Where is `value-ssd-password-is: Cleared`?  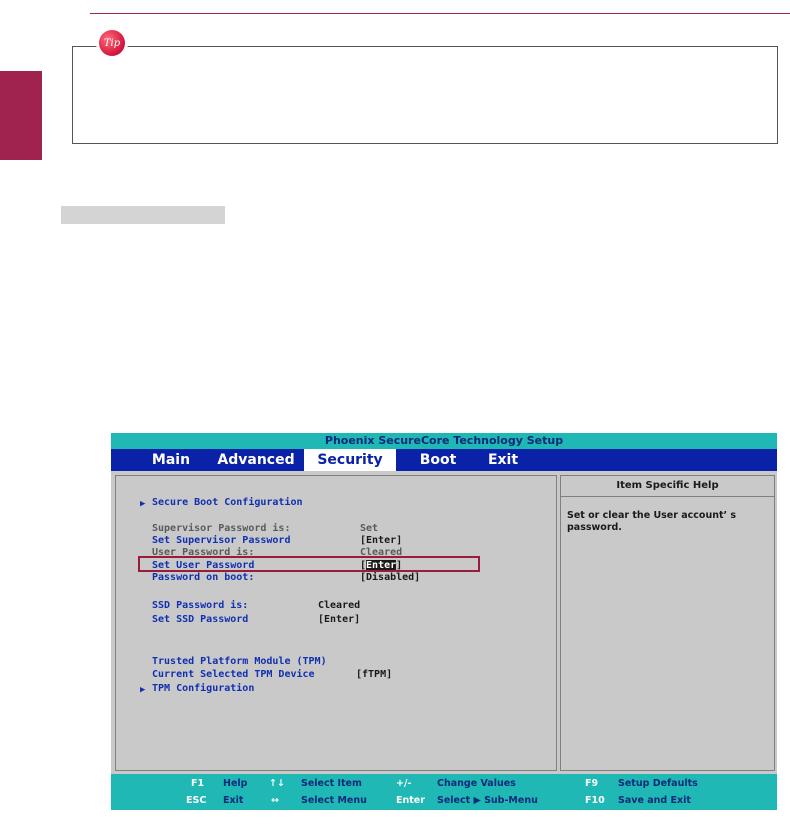
value-ssd-password-is: Cleared is located at coordinates (339, 605).